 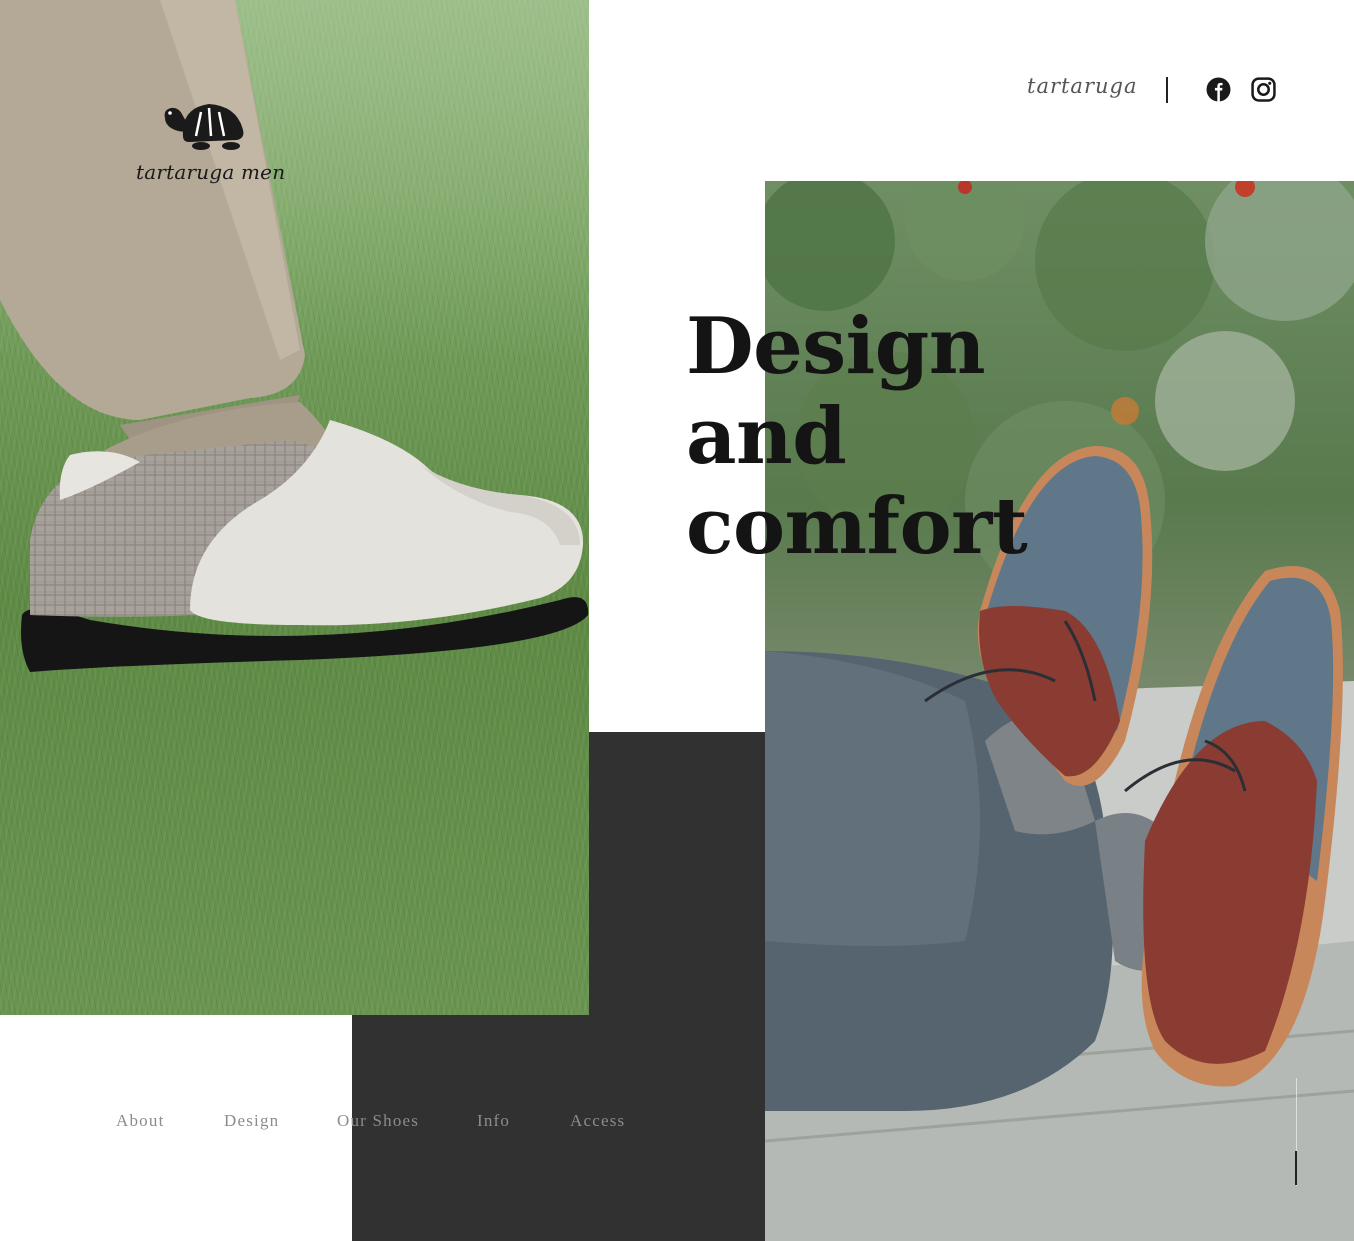 What do you see at coordinates (211, 172) in the screenshot?
I see `logo-text: tartaruga men` at bounding box center [211, 172].